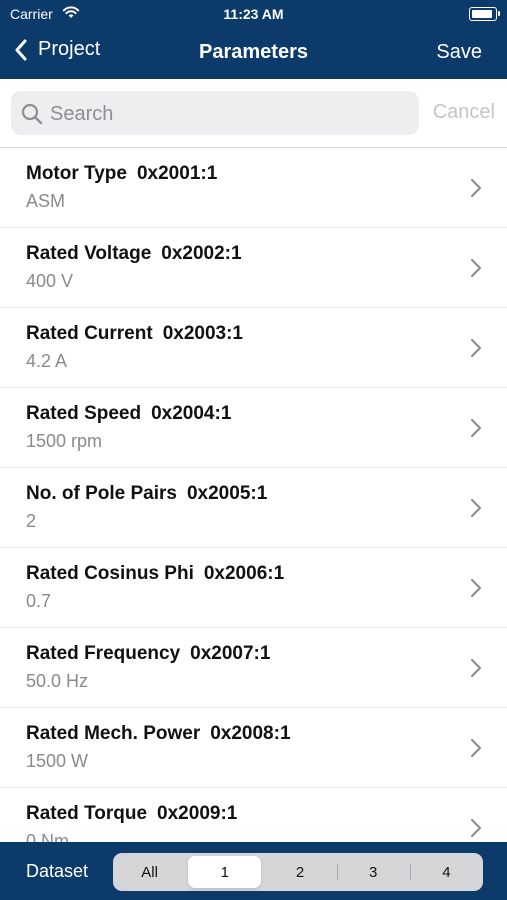 The height and width of the screenshot is (900, 507). I want to click on cancel-button: Cancel, so click(464, 112).